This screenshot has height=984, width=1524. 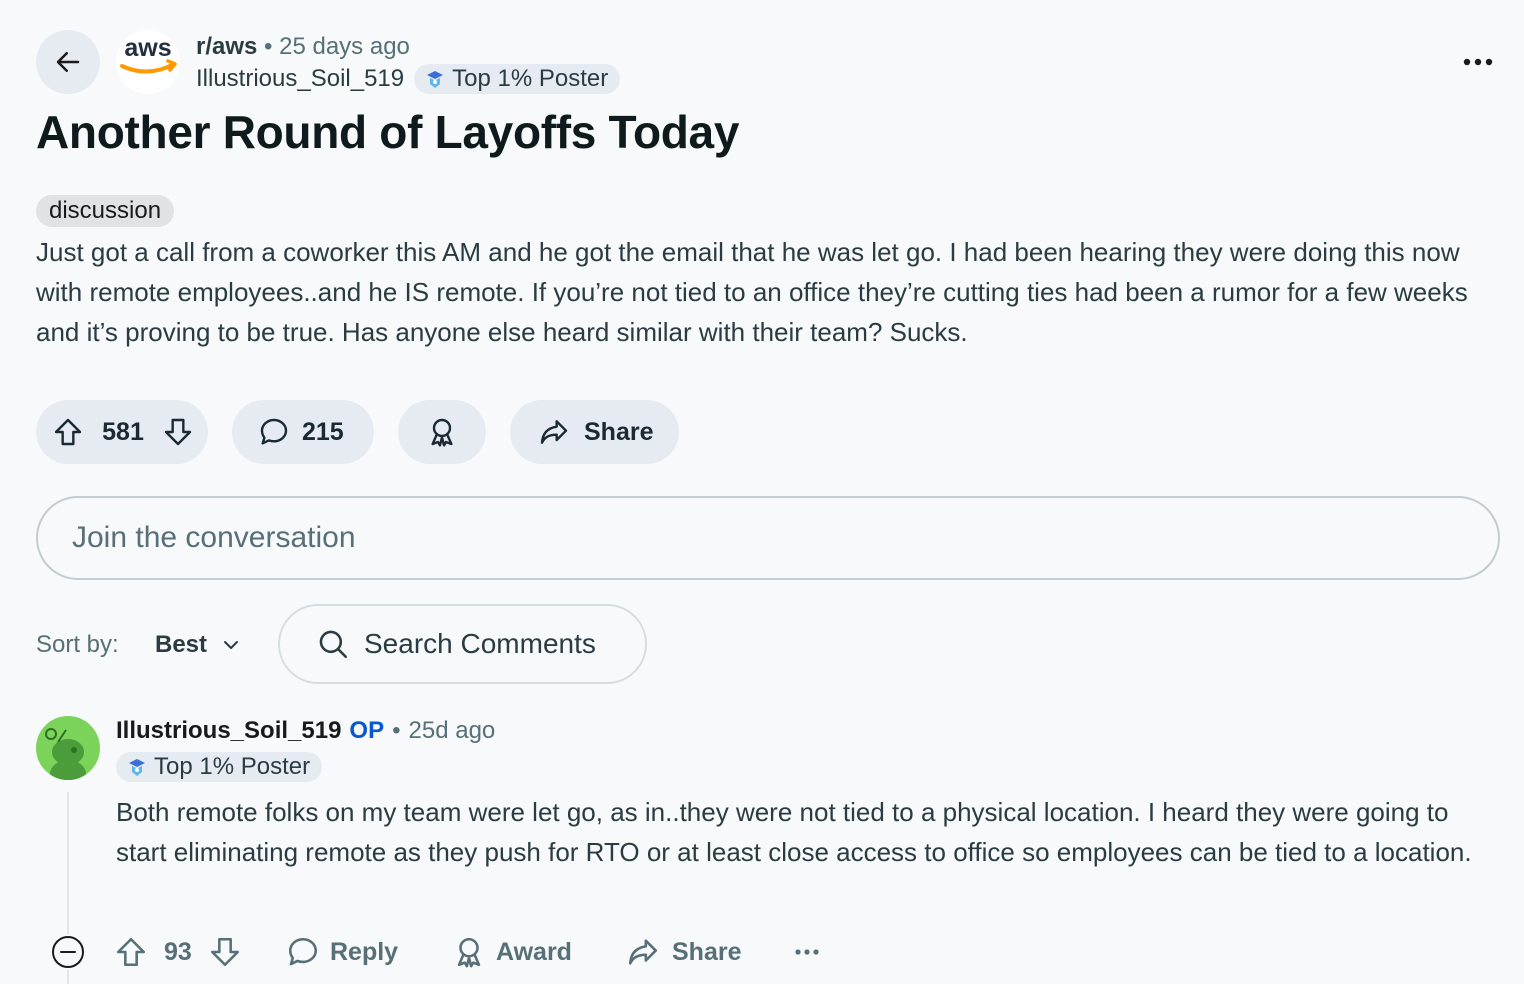 What do you see at coordinates (68, 748) in the screenshot?
I see `comment-author-avatar` at bounding box center [68, 748].